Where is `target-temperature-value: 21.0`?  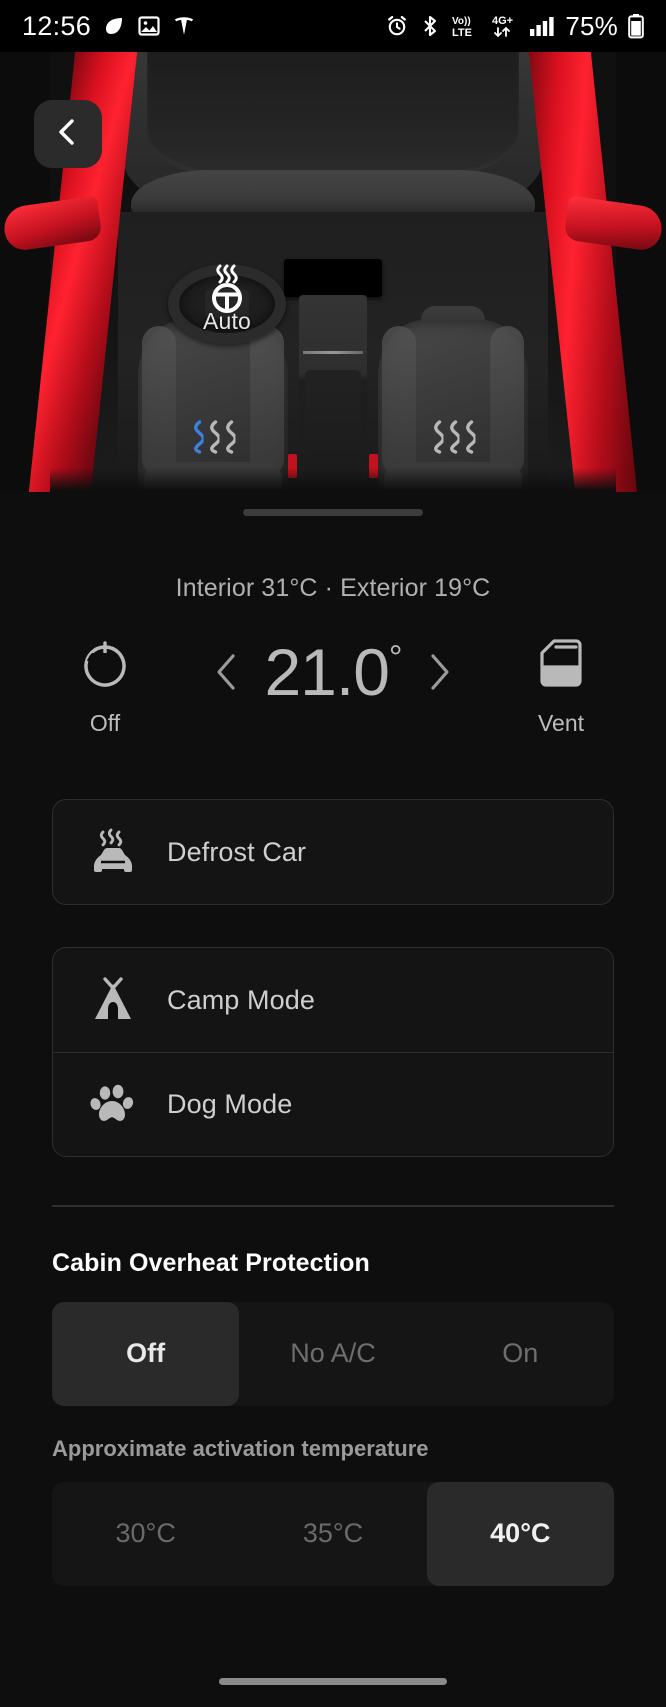 target-temperature-value: 21.0 is located at coordinates (326, 672).